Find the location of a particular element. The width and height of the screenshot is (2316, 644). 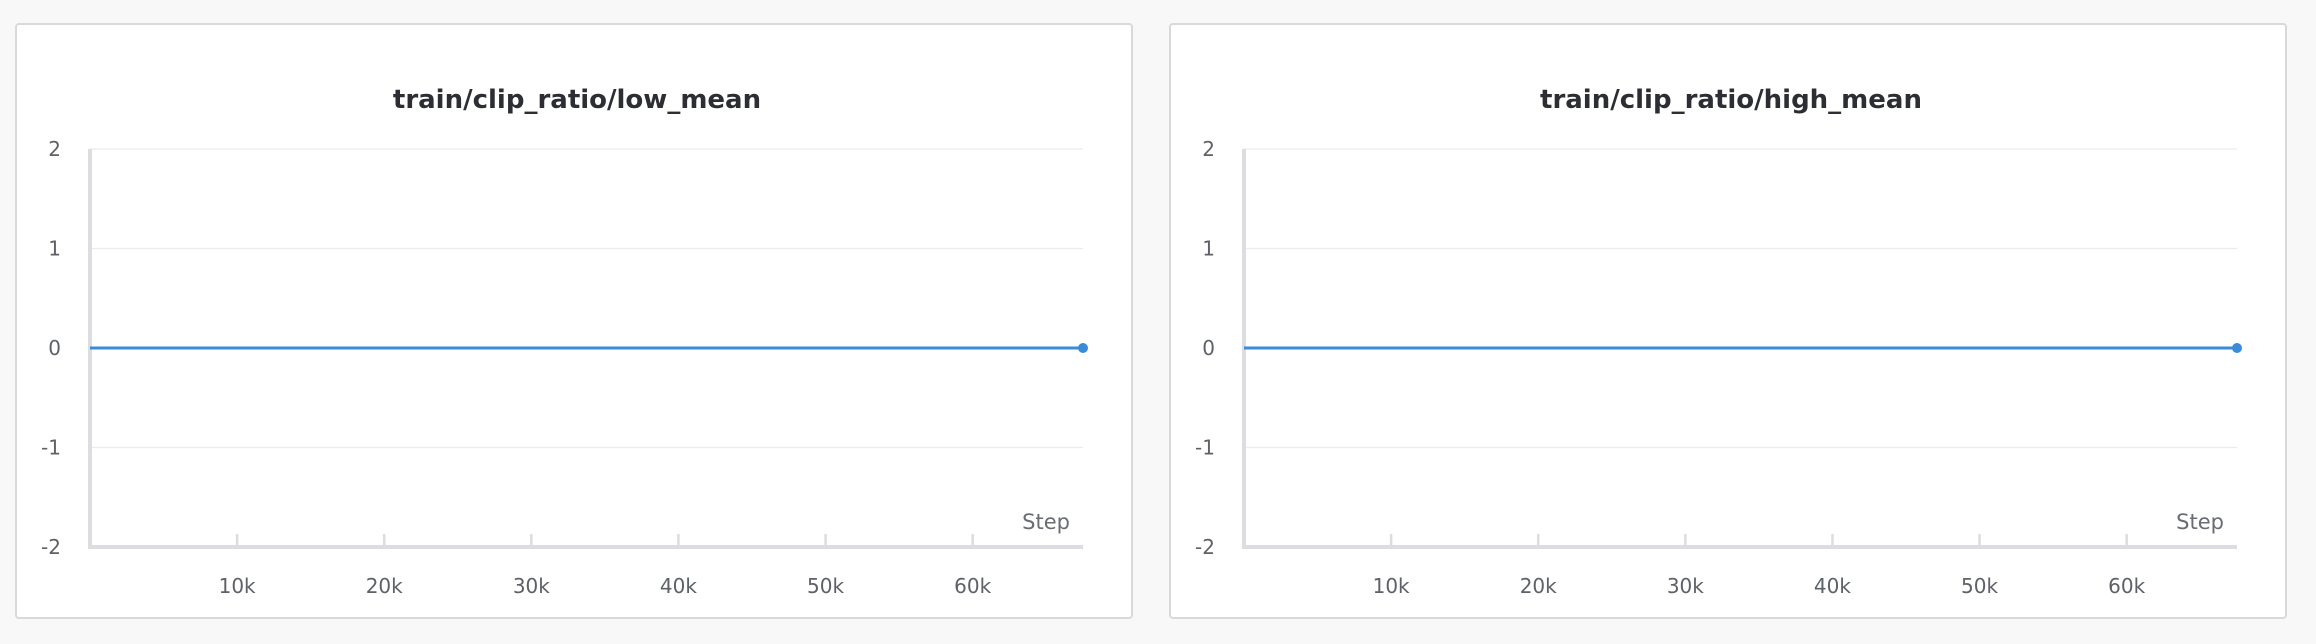

chart-title: train/clip_ratio/low_mean is located at coordinates (577, 100).